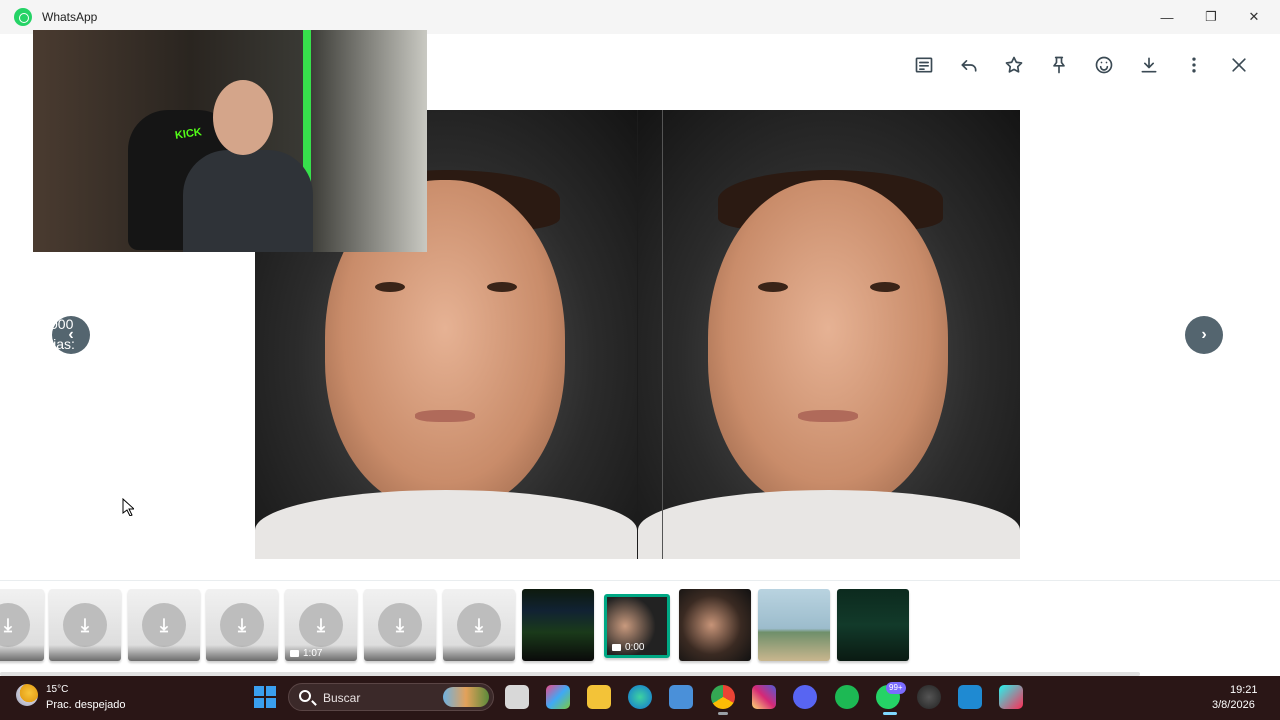 This screenshot has height=720, width=1280. Describe the element at coordinates (896, 688) in the screenshot. I see `whatsapp-unread-badge: 99+` at that location.